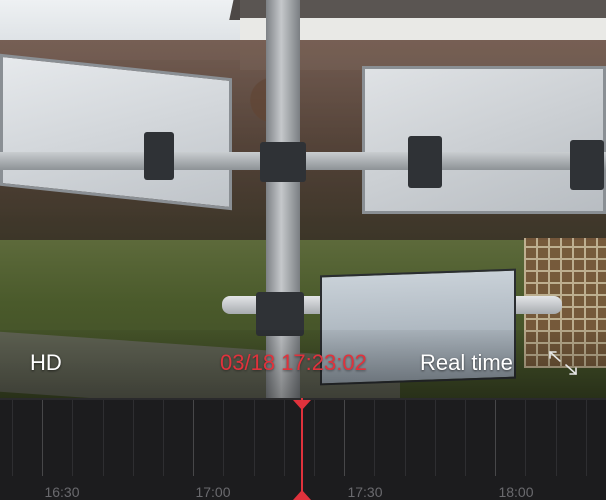  What do you see at coordinates (62, 492) in the screenshot?
I see `timeline-label: 16:30` at bounding box center [62, 492].